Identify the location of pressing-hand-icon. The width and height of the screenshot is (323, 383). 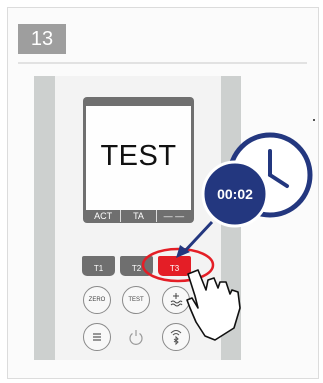
(213, 305).